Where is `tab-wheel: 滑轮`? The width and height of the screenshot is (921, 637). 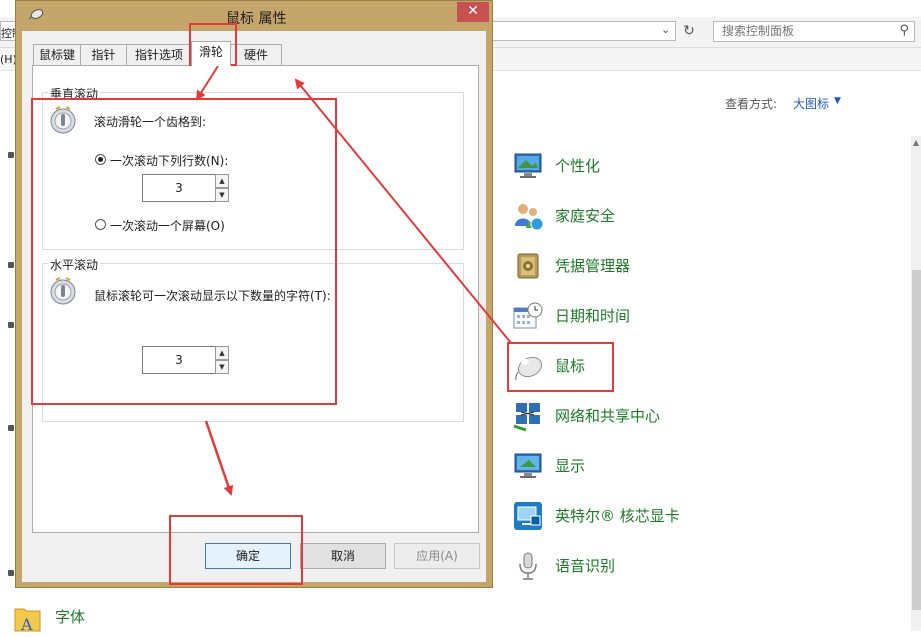
tab-wheel: 滑轮 is located at coordinates (211, 53).